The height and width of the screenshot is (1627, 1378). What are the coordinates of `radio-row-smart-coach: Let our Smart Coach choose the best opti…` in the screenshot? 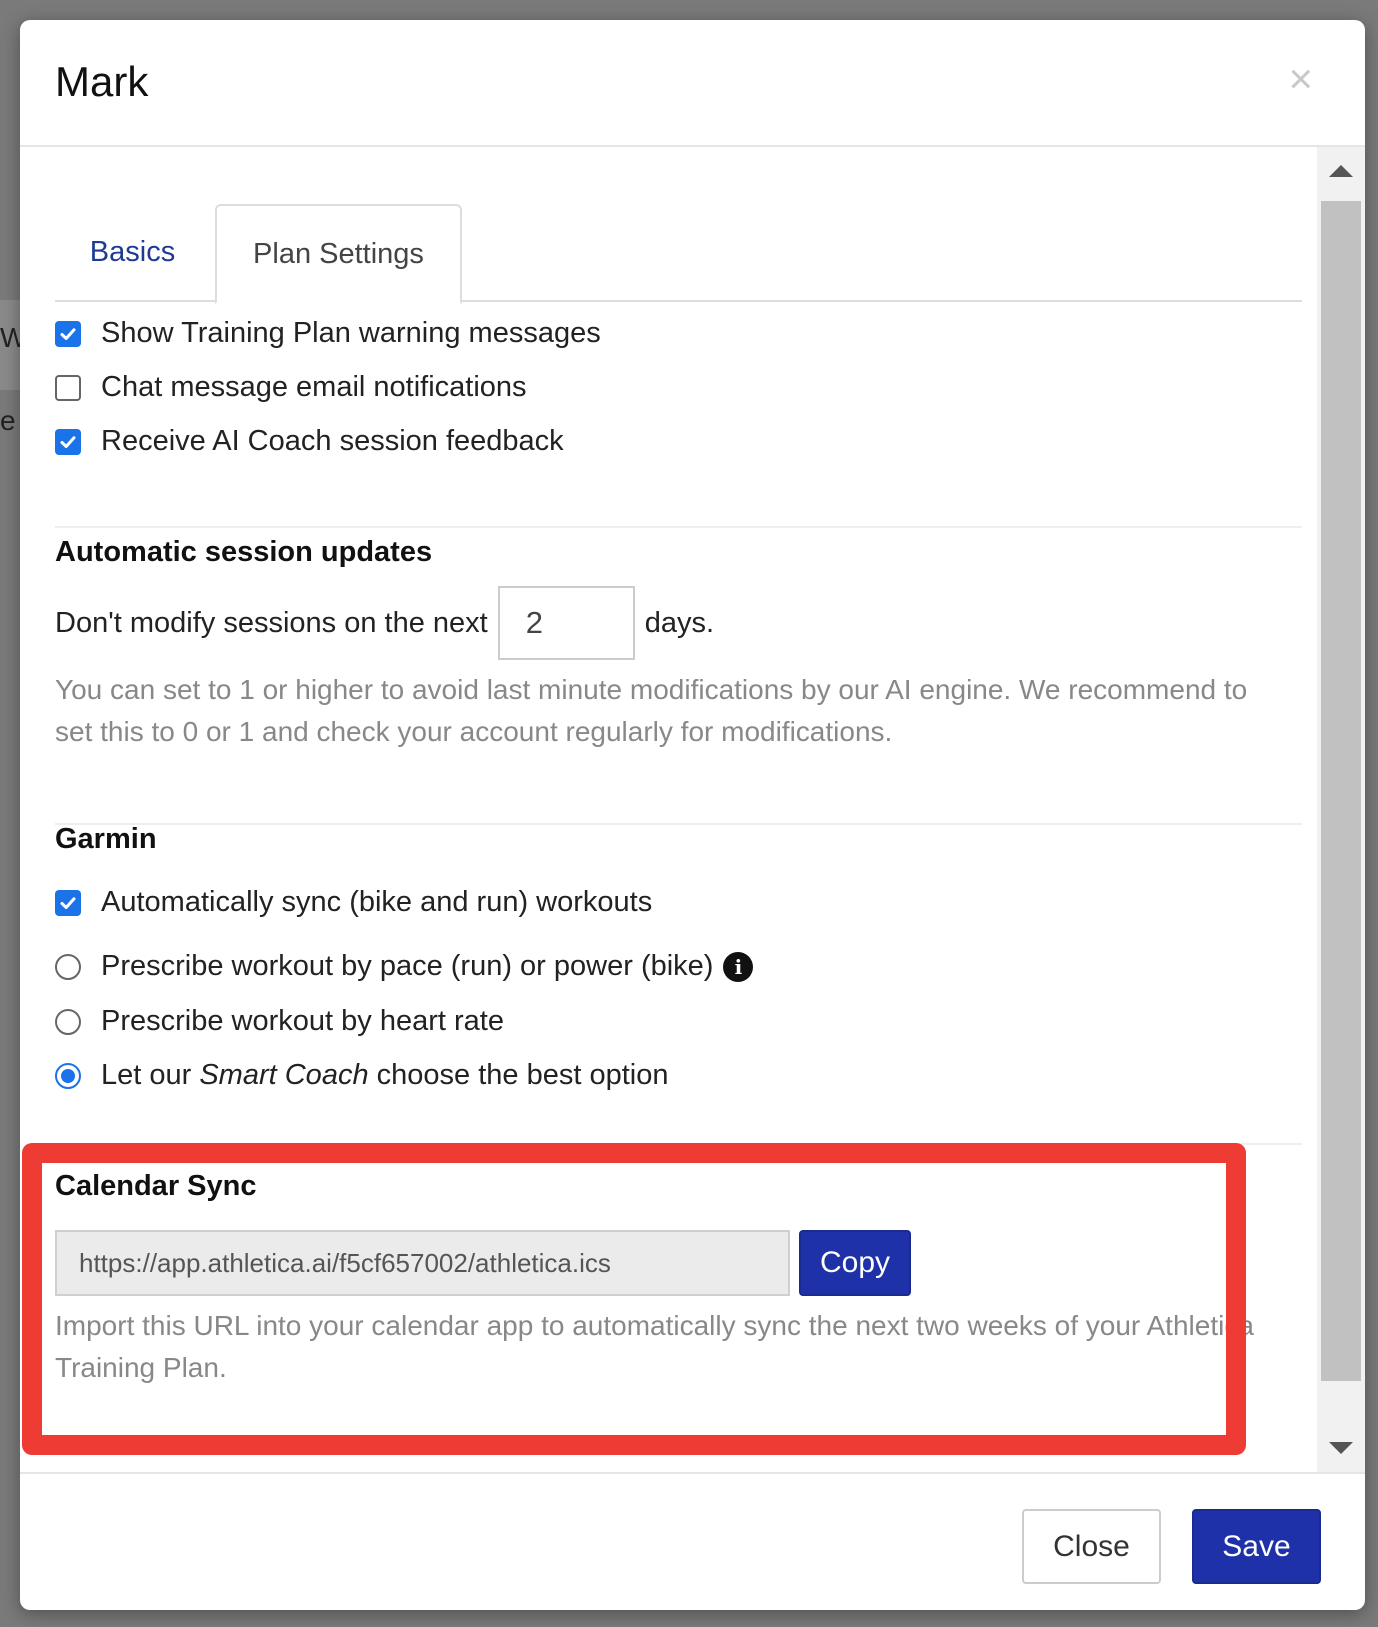 It's located at (361, 1075).